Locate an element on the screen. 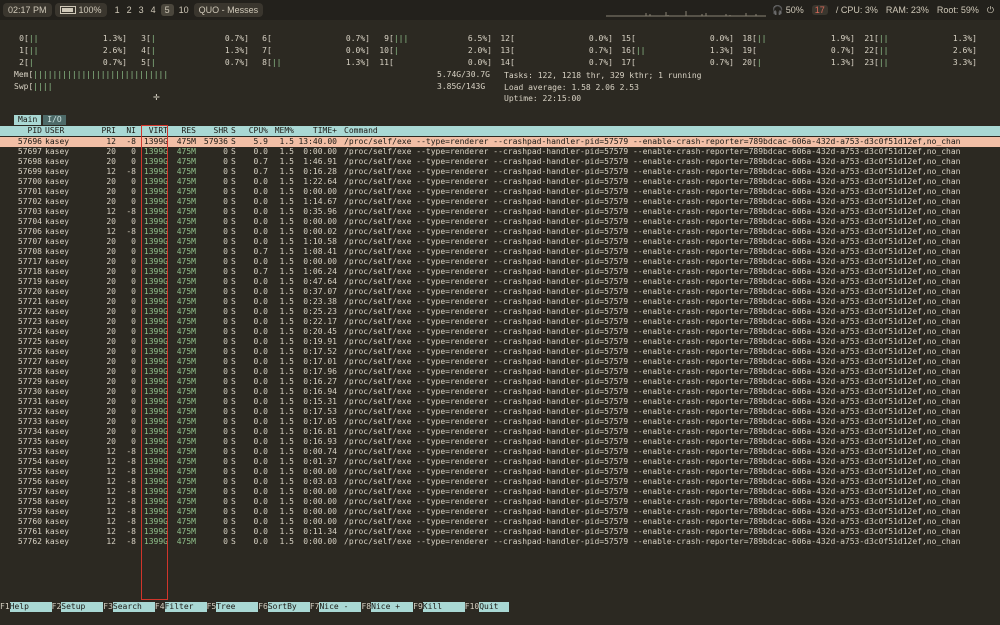 This screenshot has height=625, width=1000. col-user: USER is located at coordinates (54, 131).